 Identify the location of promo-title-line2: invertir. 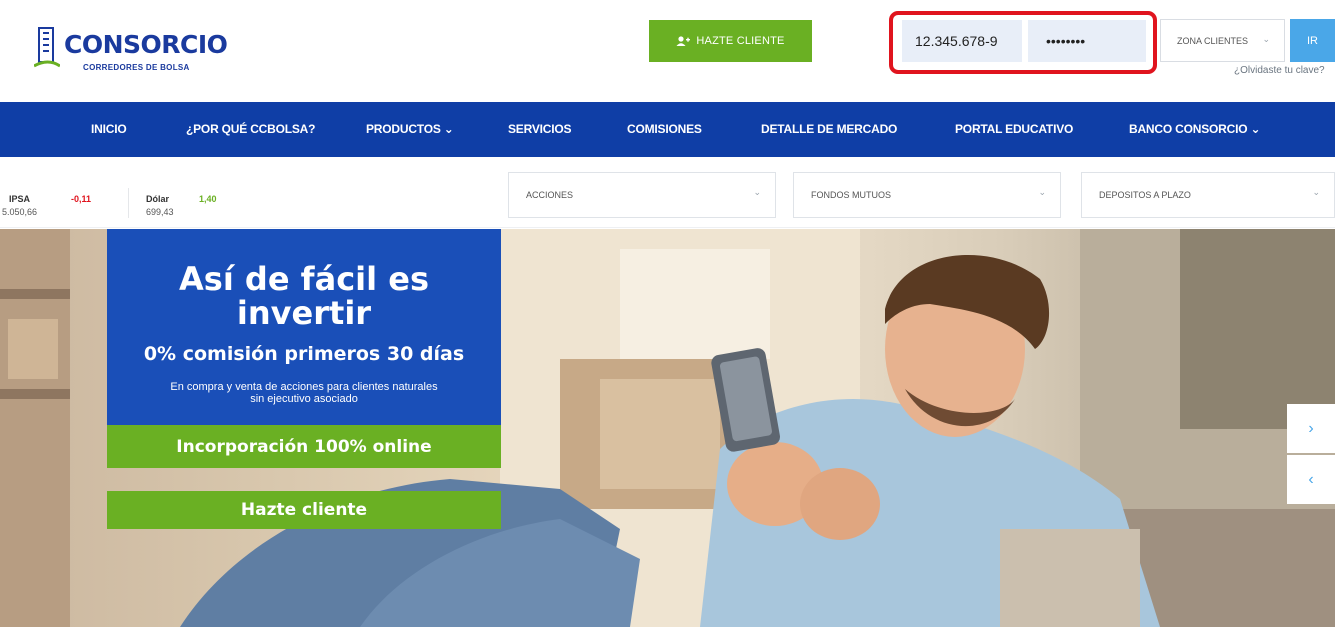
(304, 313).